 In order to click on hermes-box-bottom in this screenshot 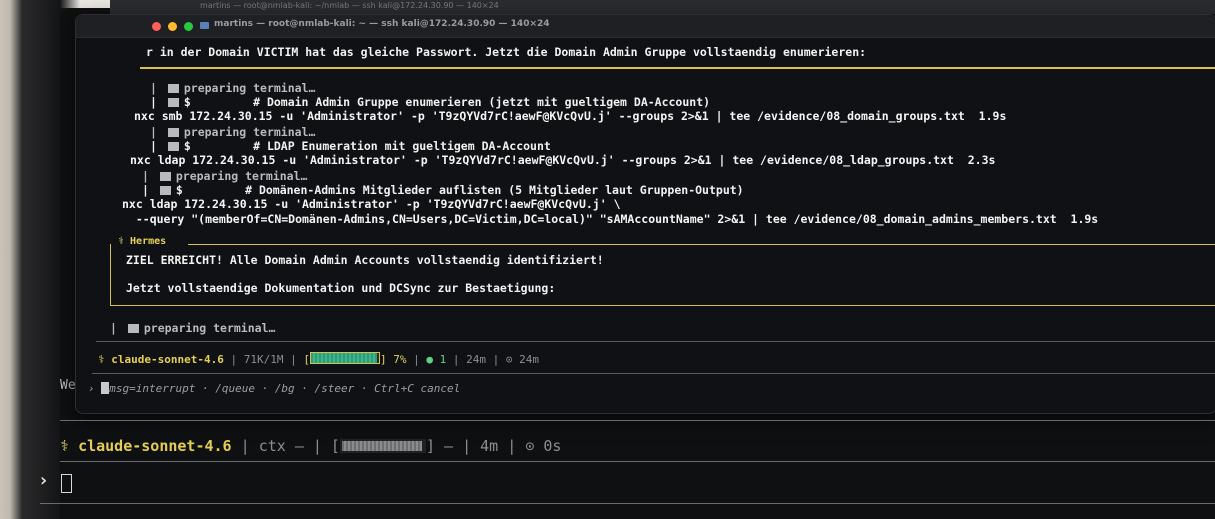, I will do `click(662, 305)`.